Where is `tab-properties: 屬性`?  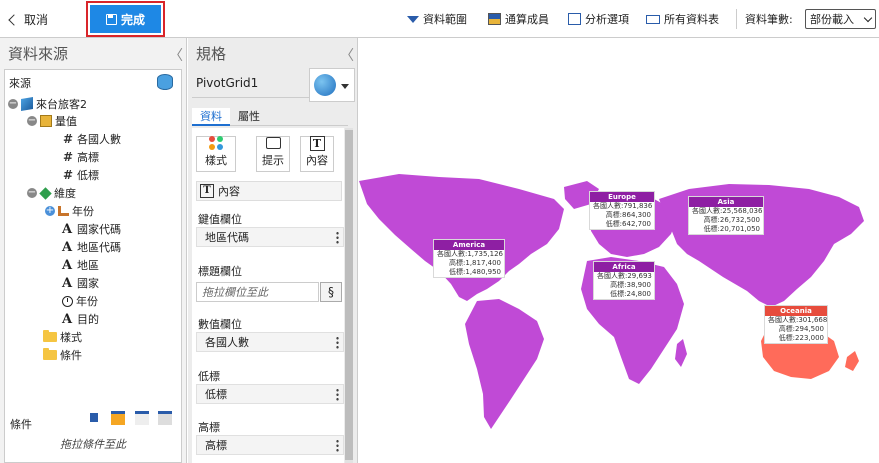
tab-properties: 屬性 is located at coordinates (249, 117).